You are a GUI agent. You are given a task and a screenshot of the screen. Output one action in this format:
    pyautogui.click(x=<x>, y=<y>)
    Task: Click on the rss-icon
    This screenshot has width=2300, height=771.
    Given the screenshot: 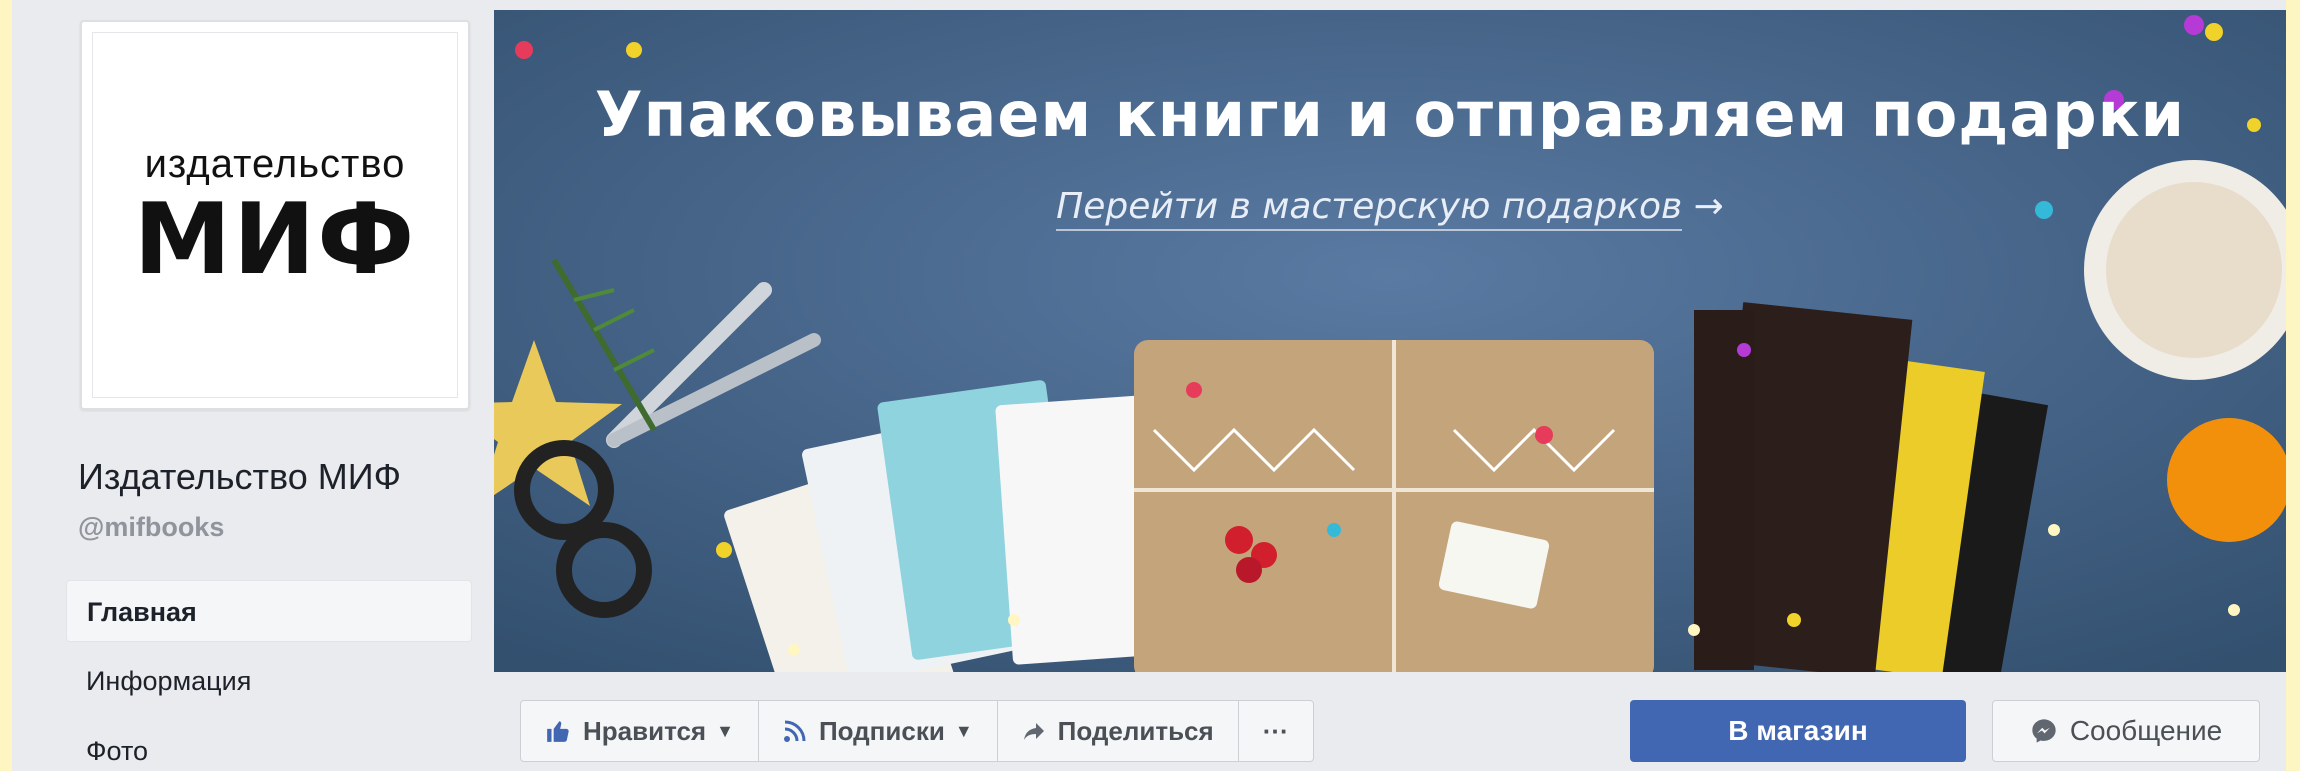 What is the action you would take?
    pyautogui.click(x=795, y=731)
    